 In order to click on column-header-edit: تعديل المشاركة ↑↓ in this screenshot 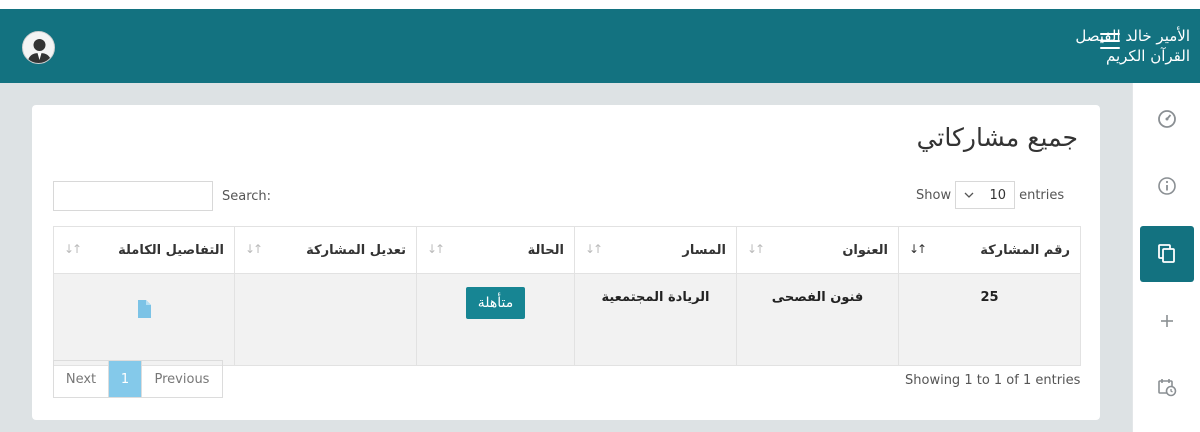, I will do `click(325, 250)`.